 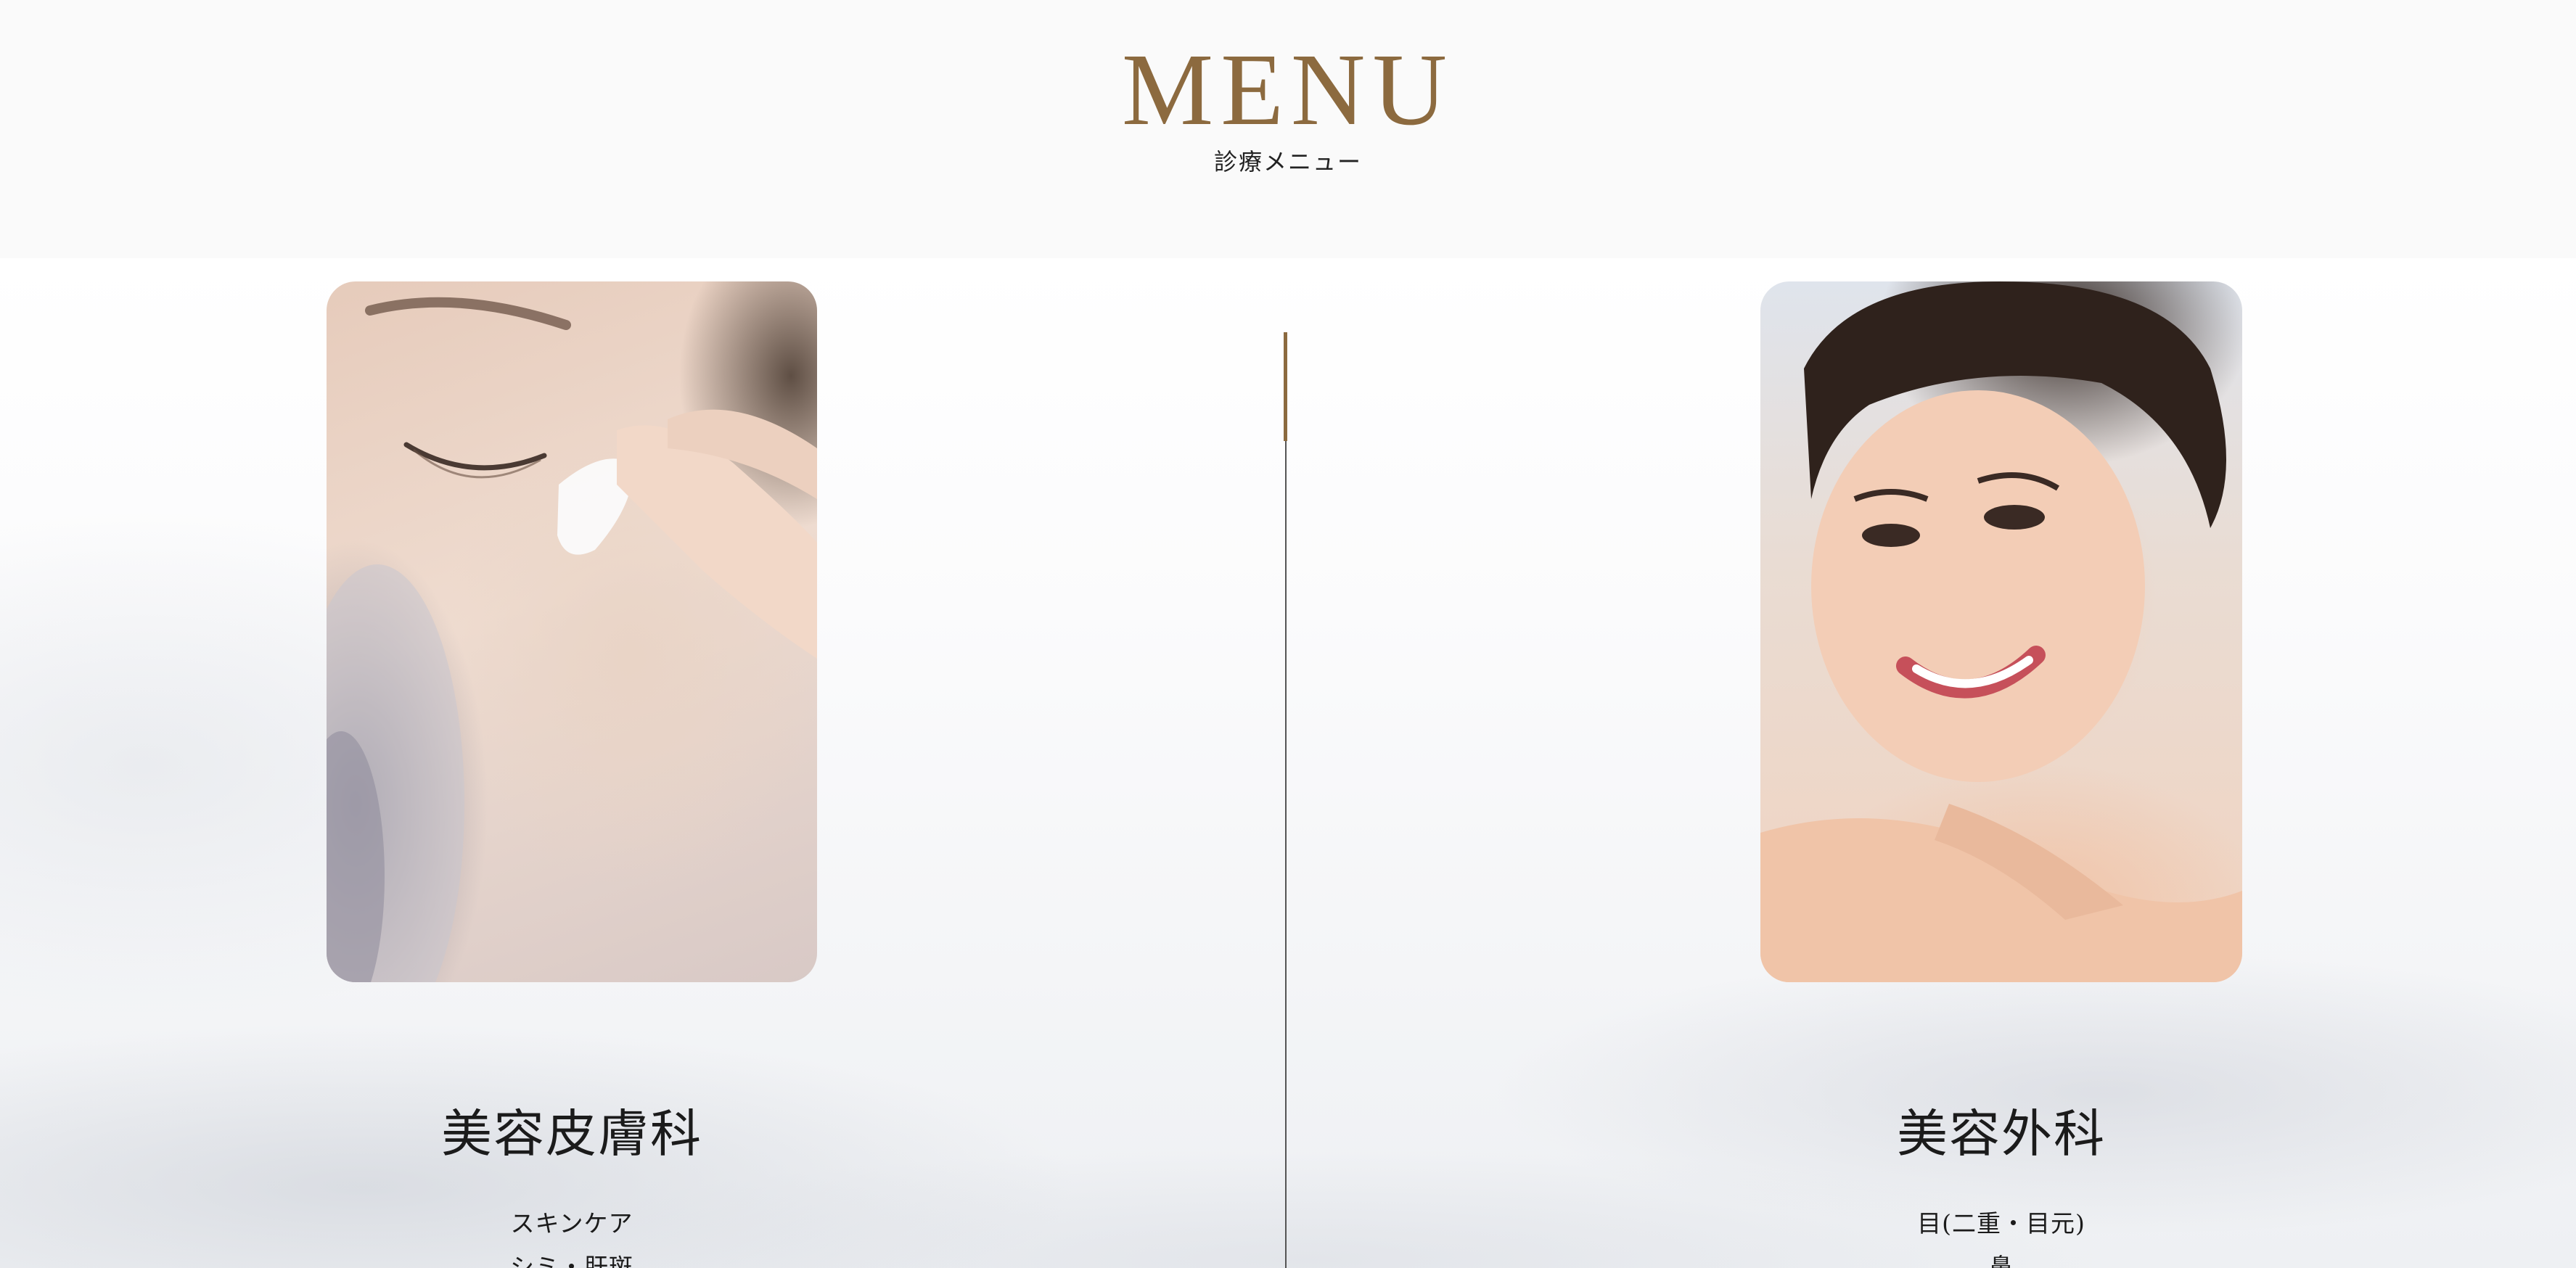 I want to click on skincare-photo, so click(x=572, y=631).